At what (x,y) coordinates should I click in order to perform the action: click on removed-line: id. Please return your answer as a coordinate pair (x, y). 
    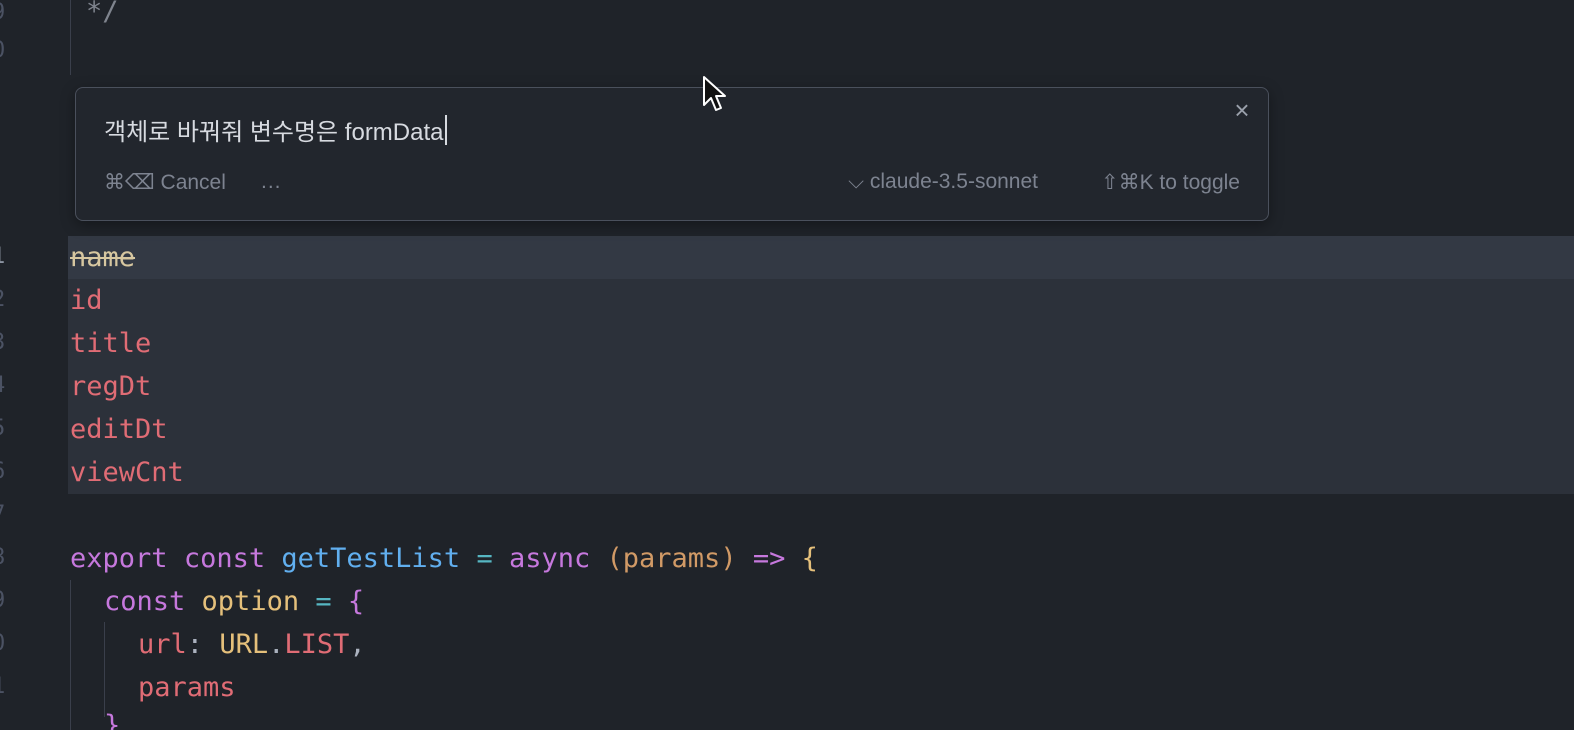
    Looking at the image, I should click on (86, 300).